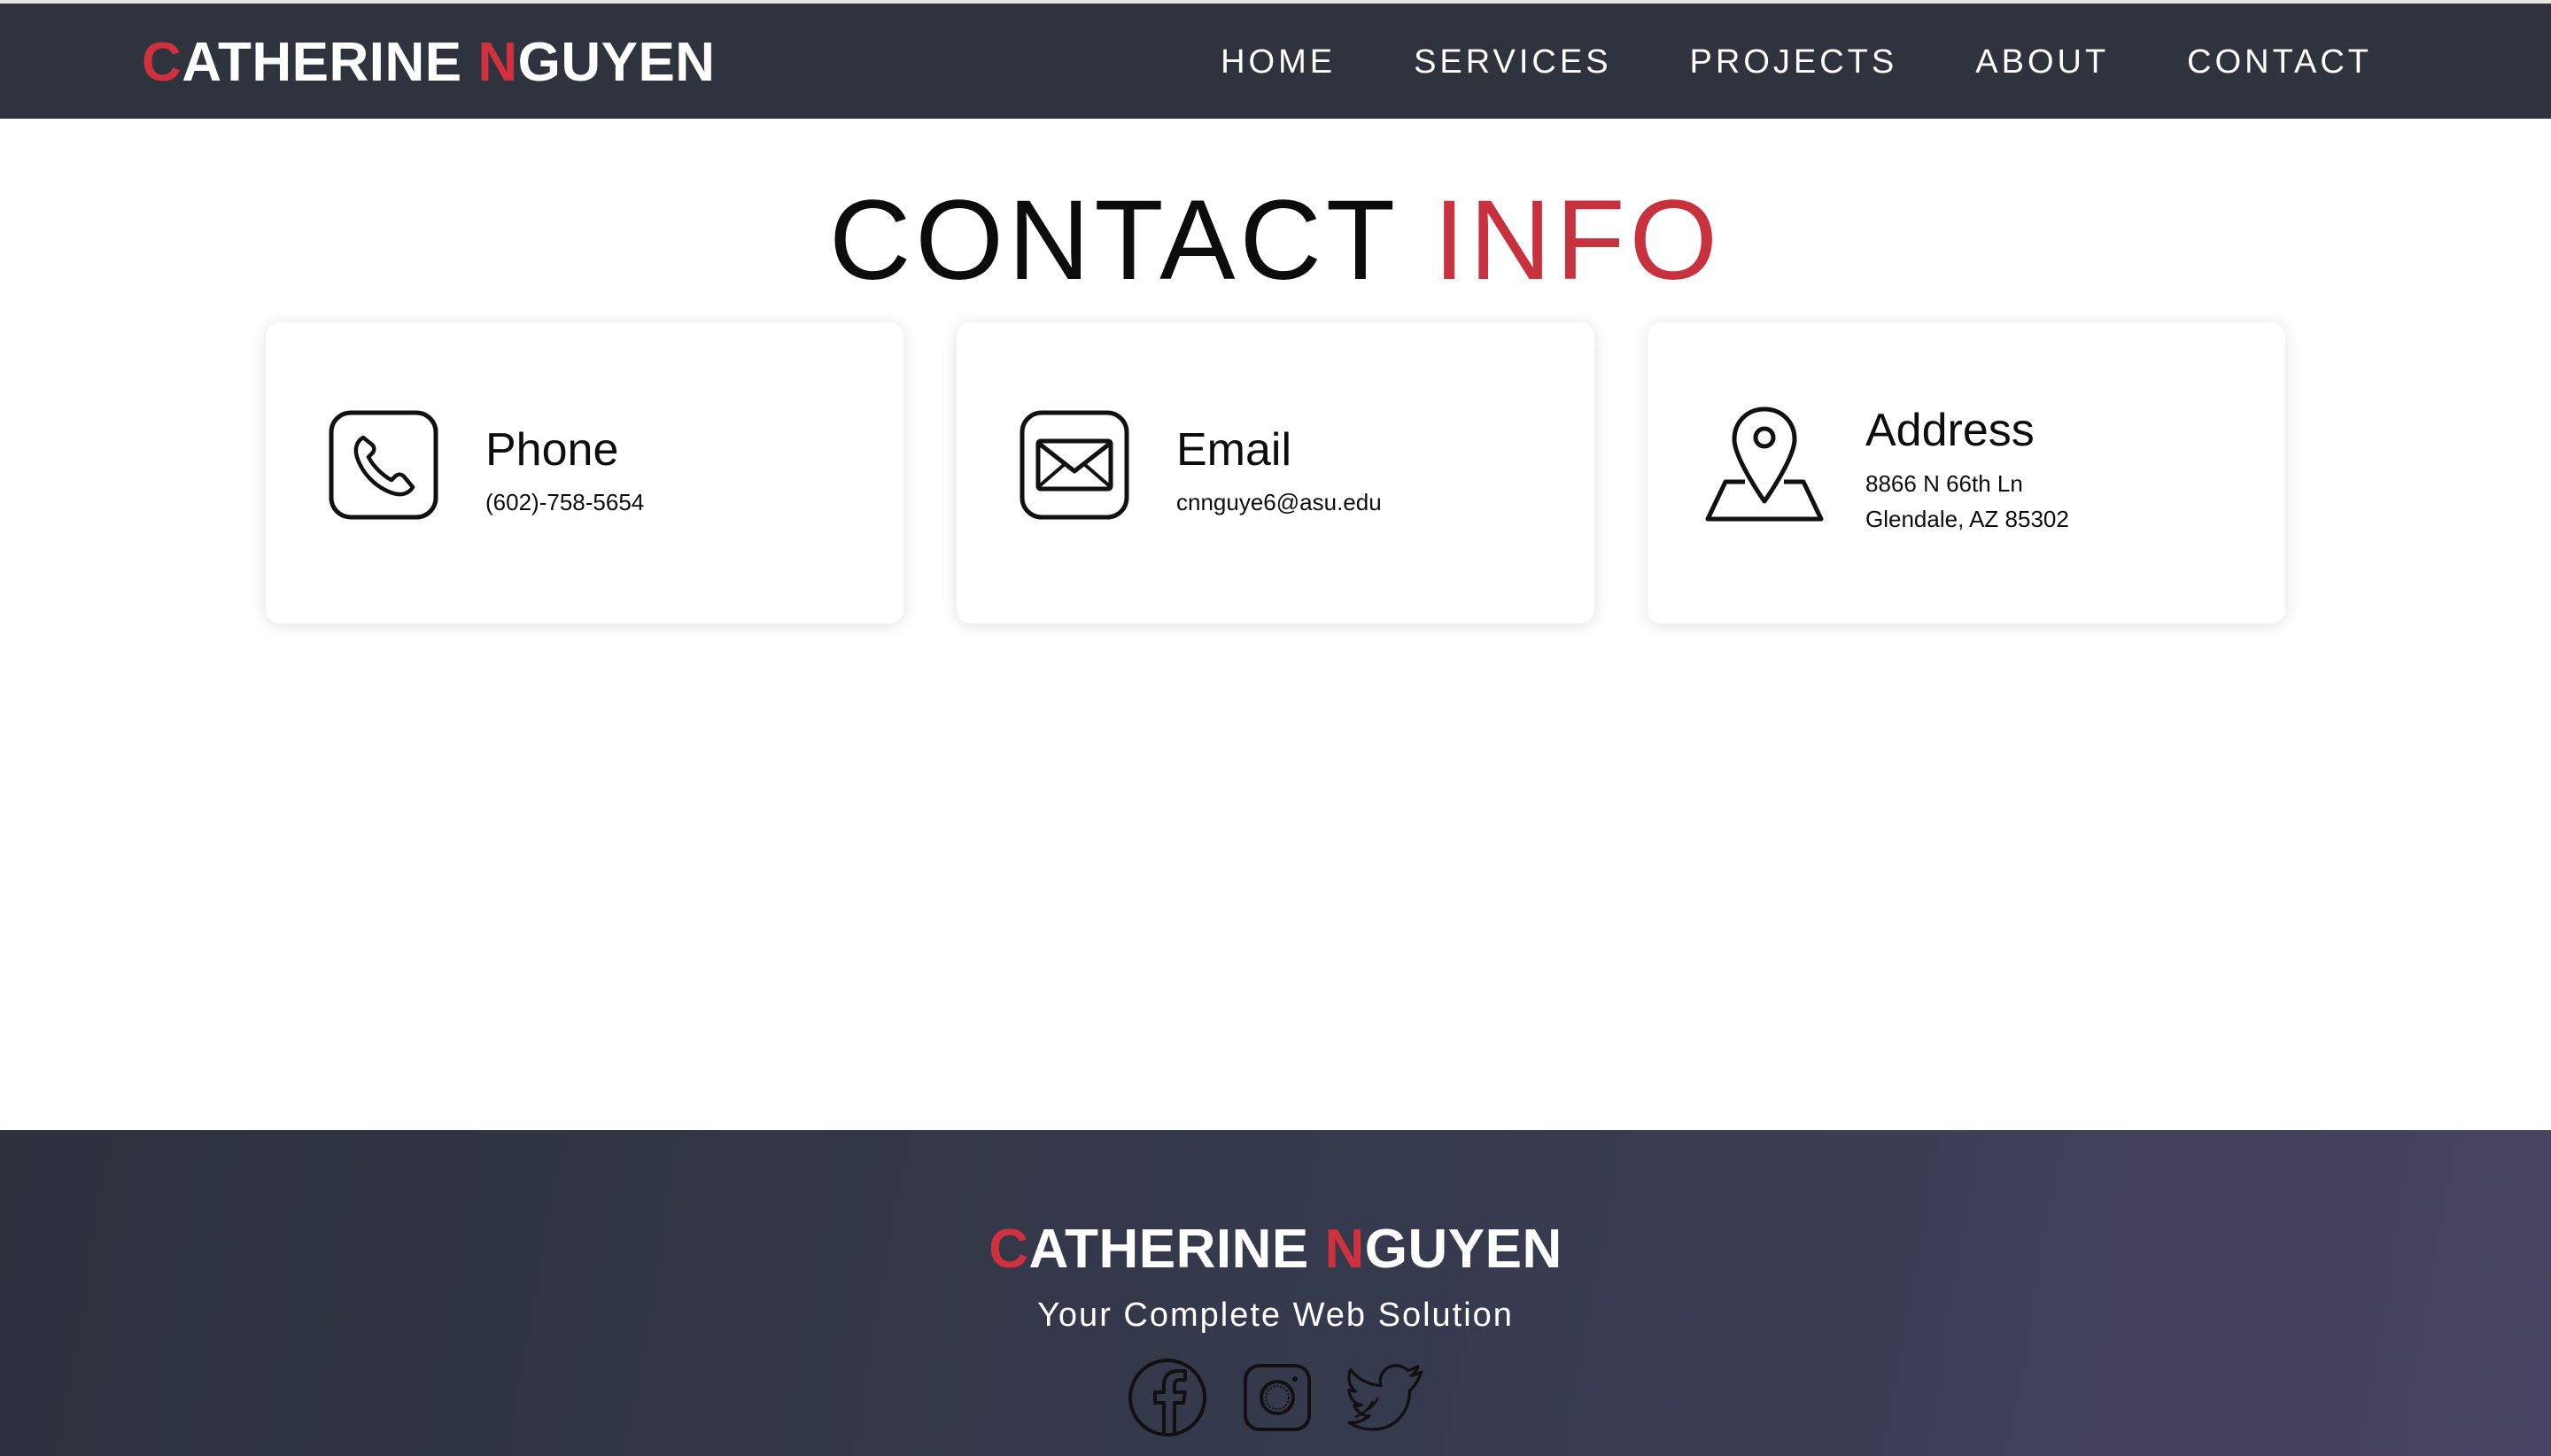 This screenshot has width=2551, height=1456. What do you see at coordinates (552, 450) in the screenshot?
I see `phone-title: Phone` at bounding box center [552, 450].